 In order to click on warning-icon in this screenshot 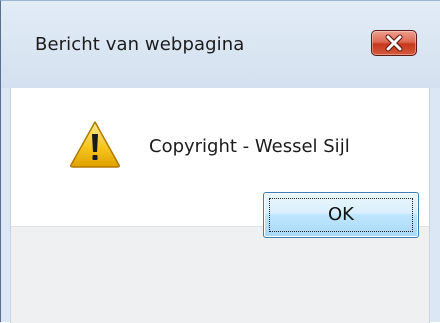, I will do `click(95, 144)`.